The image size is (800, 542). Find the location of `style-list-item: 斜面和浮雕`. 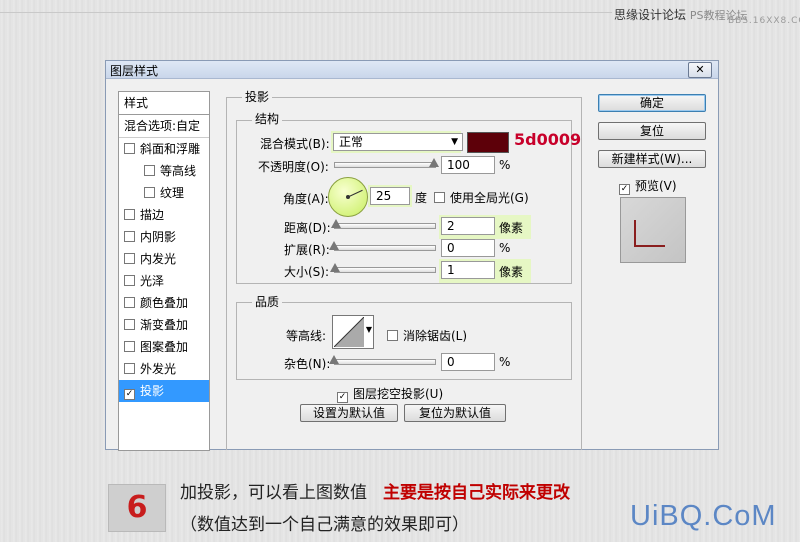

style-list-item: 斜面和浮雕 is located at coordinates (164, 149).